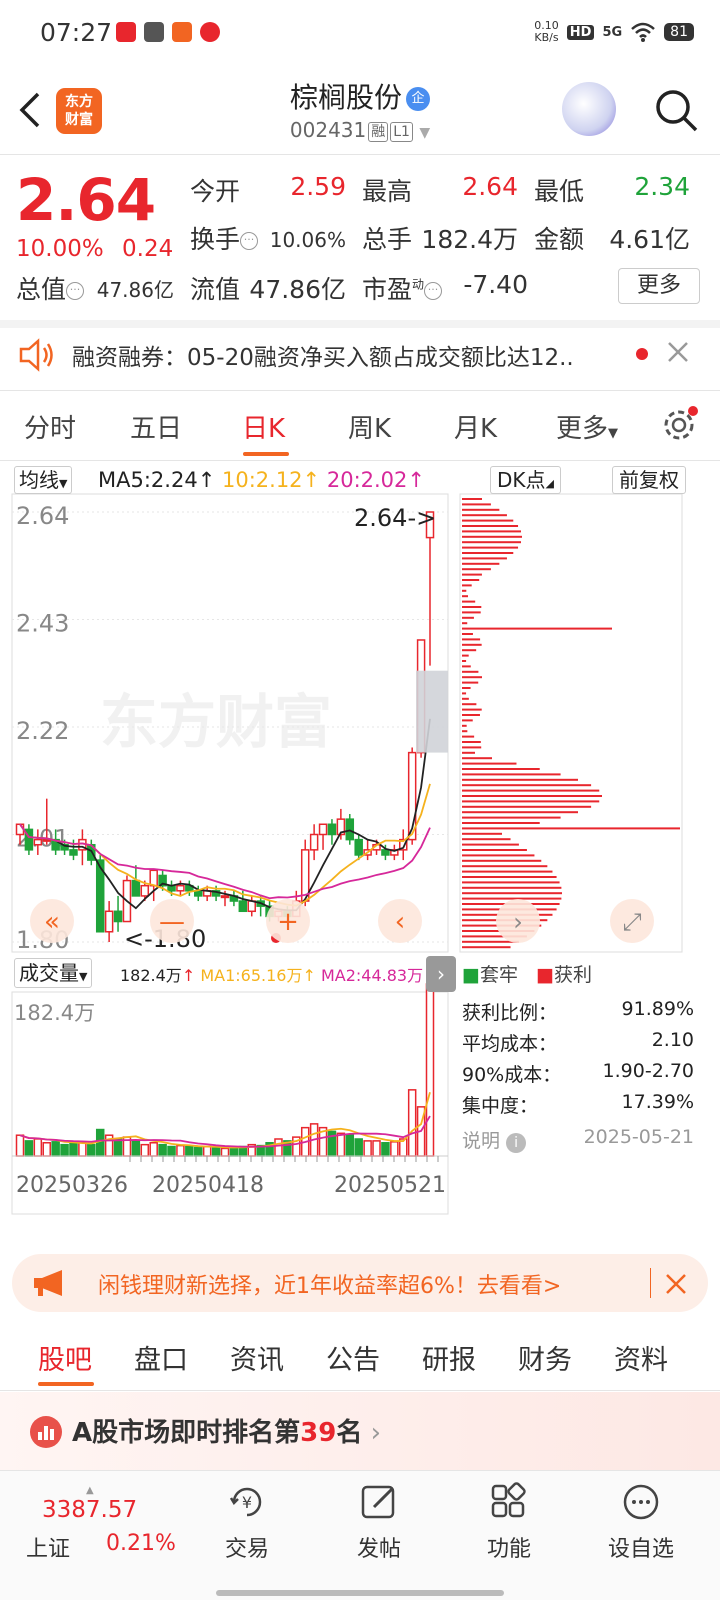 The height and width of the screenshot is (1600, 720). Describe the element at coordinates (257, 1357) in the screenshot. I see `tab-news: 资讯` at that location.